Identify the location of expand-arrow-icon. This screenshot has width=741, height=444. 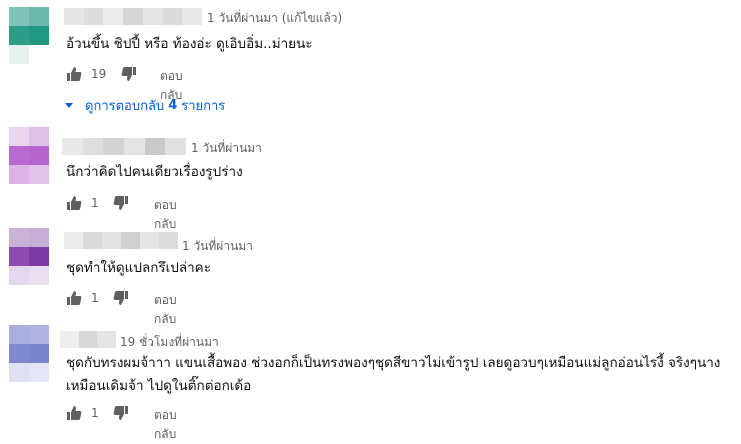
(69, 105).